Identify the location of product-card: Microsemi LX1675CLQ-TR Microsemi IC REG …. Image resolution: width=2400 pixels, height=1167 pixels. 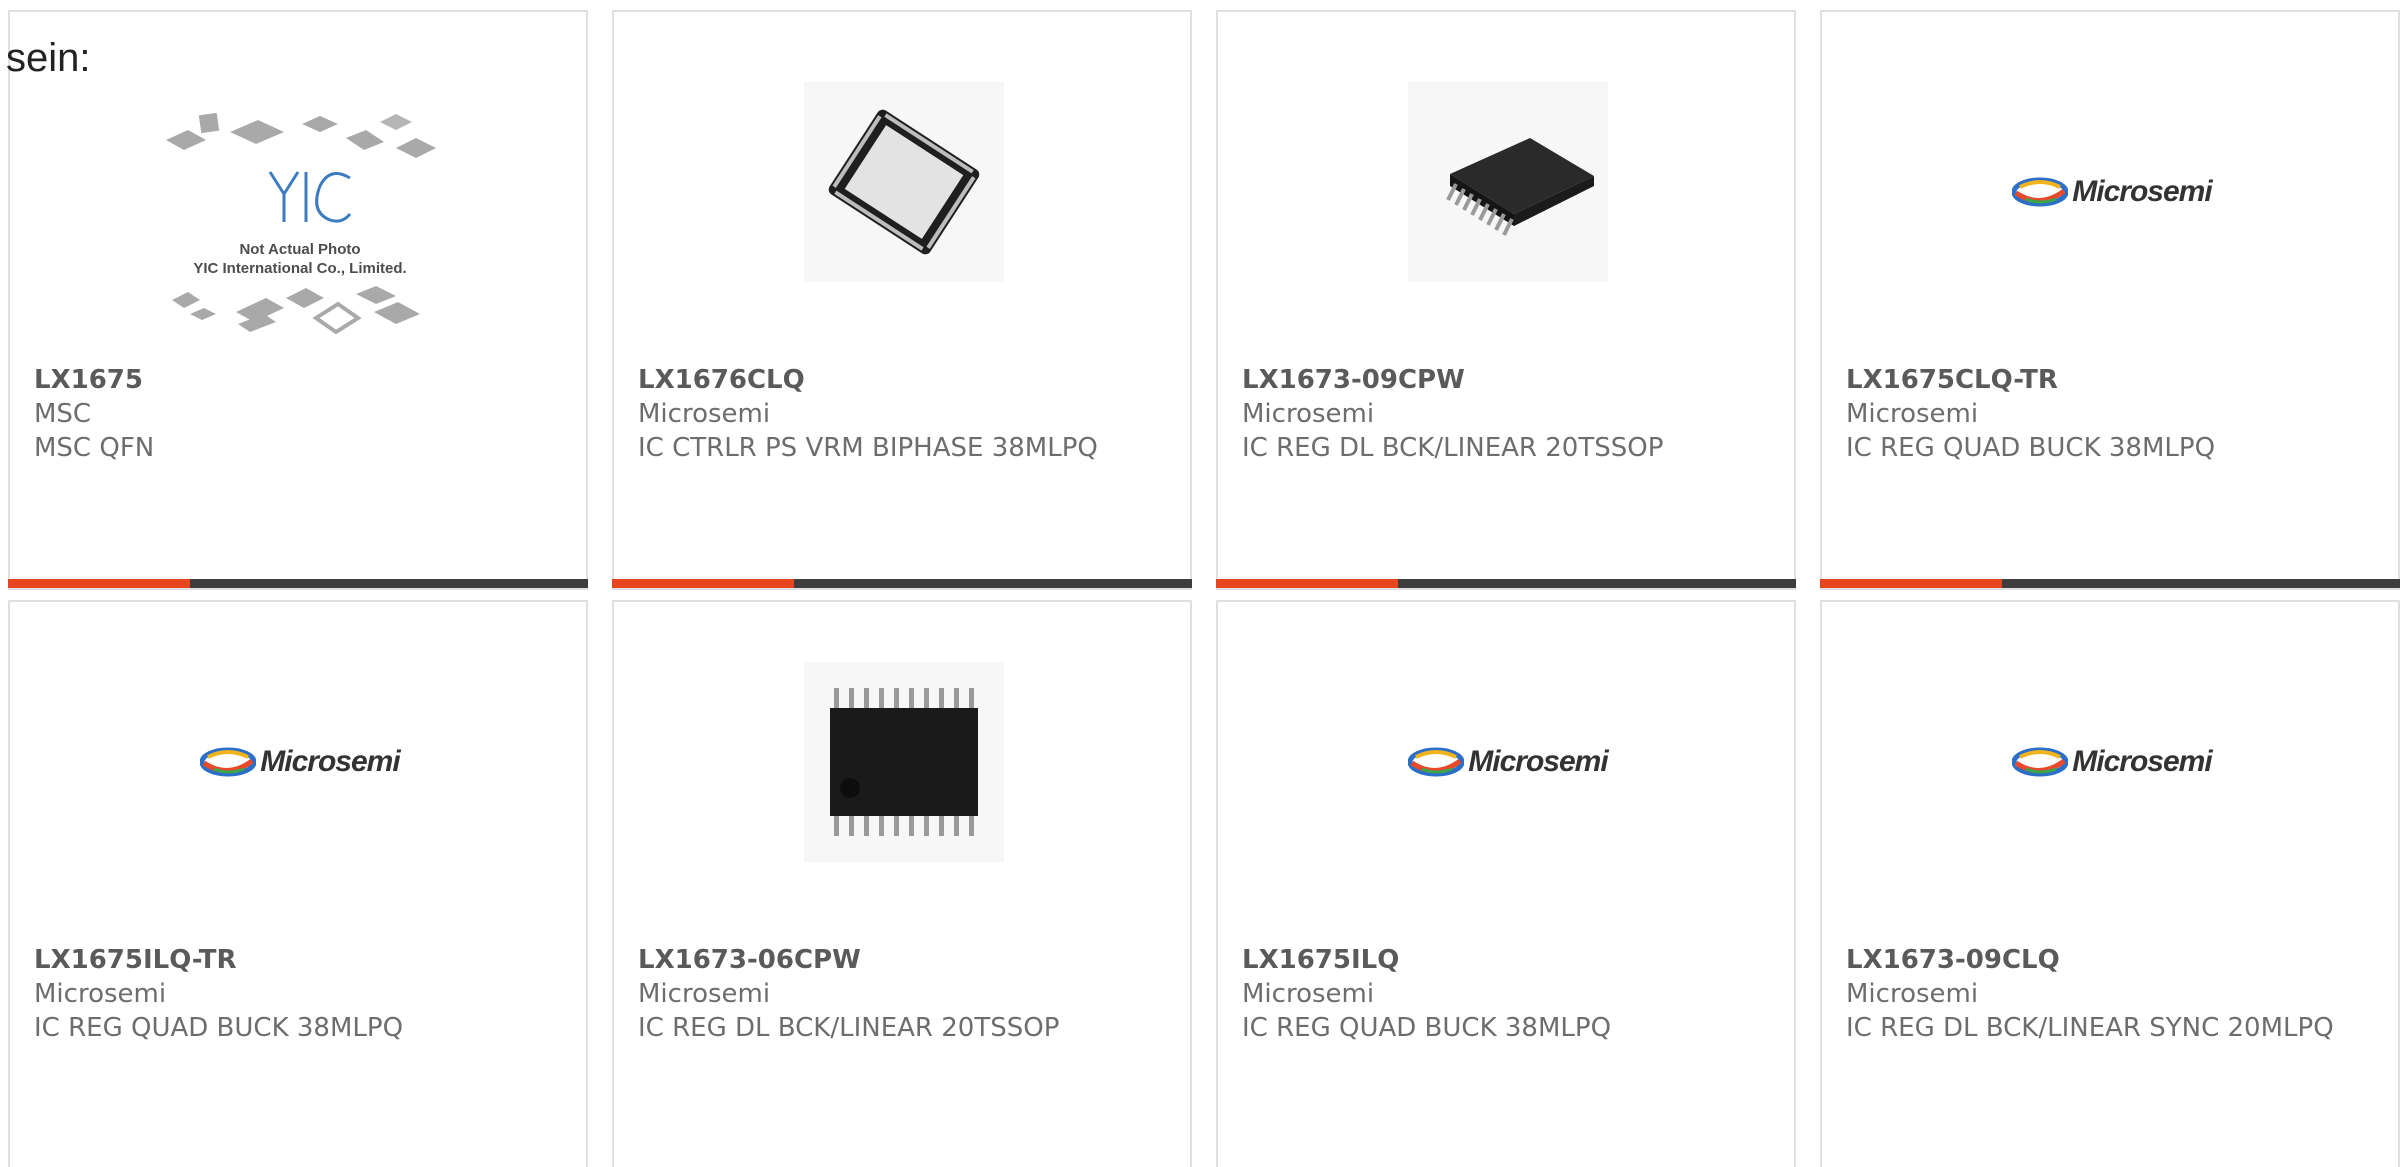
(2110, 300).